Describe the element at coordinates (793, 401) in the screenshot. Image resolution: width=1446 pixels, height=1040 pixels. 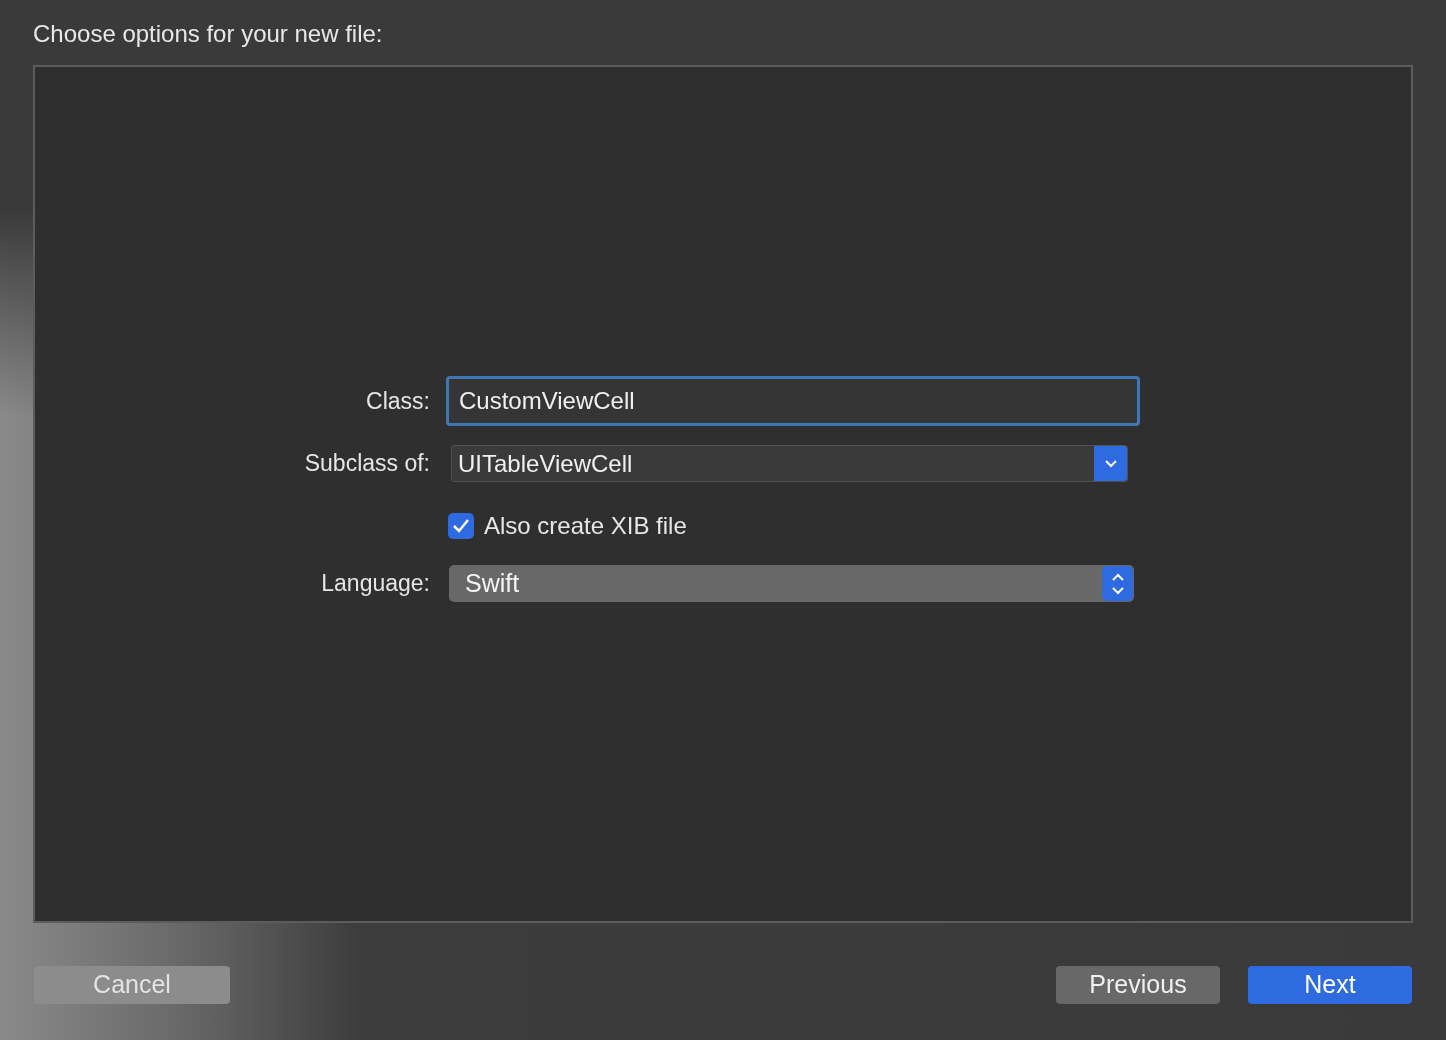
I see `class-field: CustomViewCell` at that location.